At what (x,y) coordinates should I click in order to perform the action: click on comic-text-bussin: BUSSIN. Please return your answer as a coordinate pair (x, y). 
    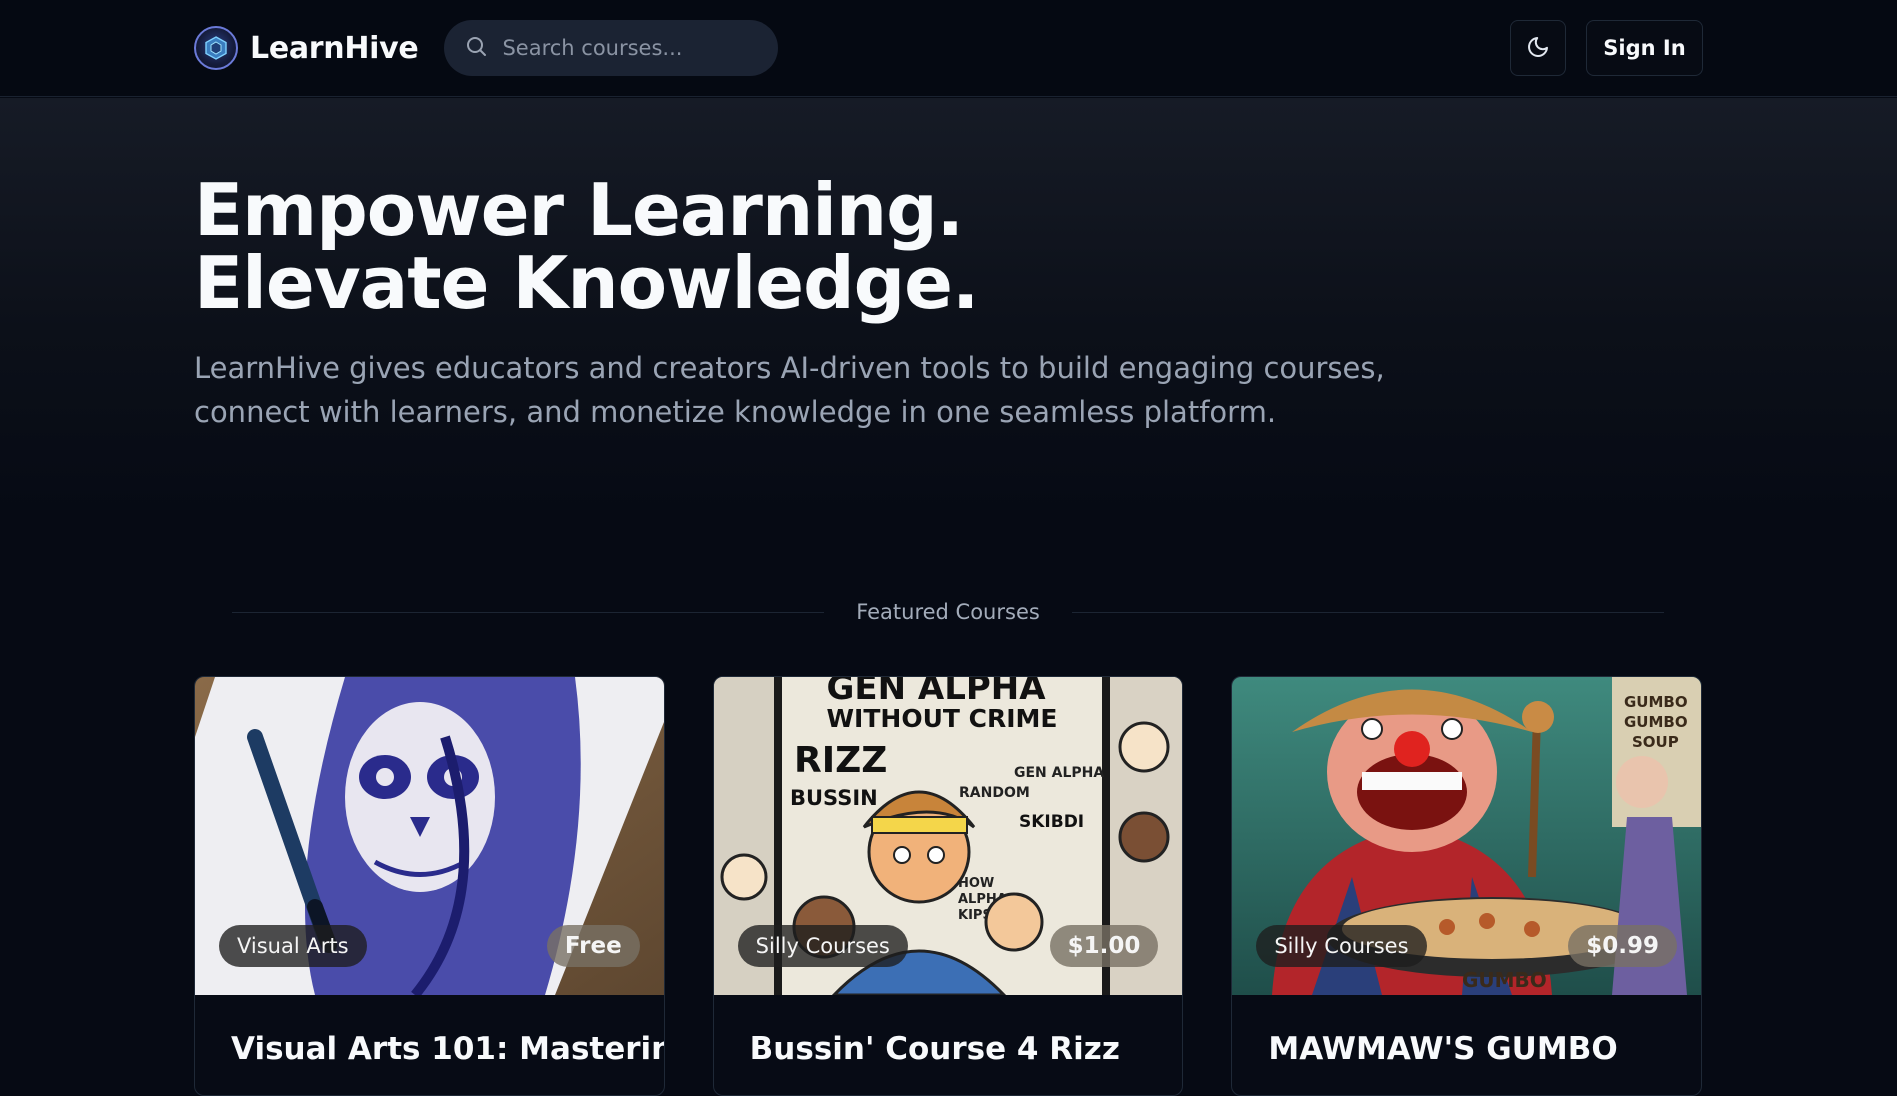
    Looking at the image, I should click on (834, 798).